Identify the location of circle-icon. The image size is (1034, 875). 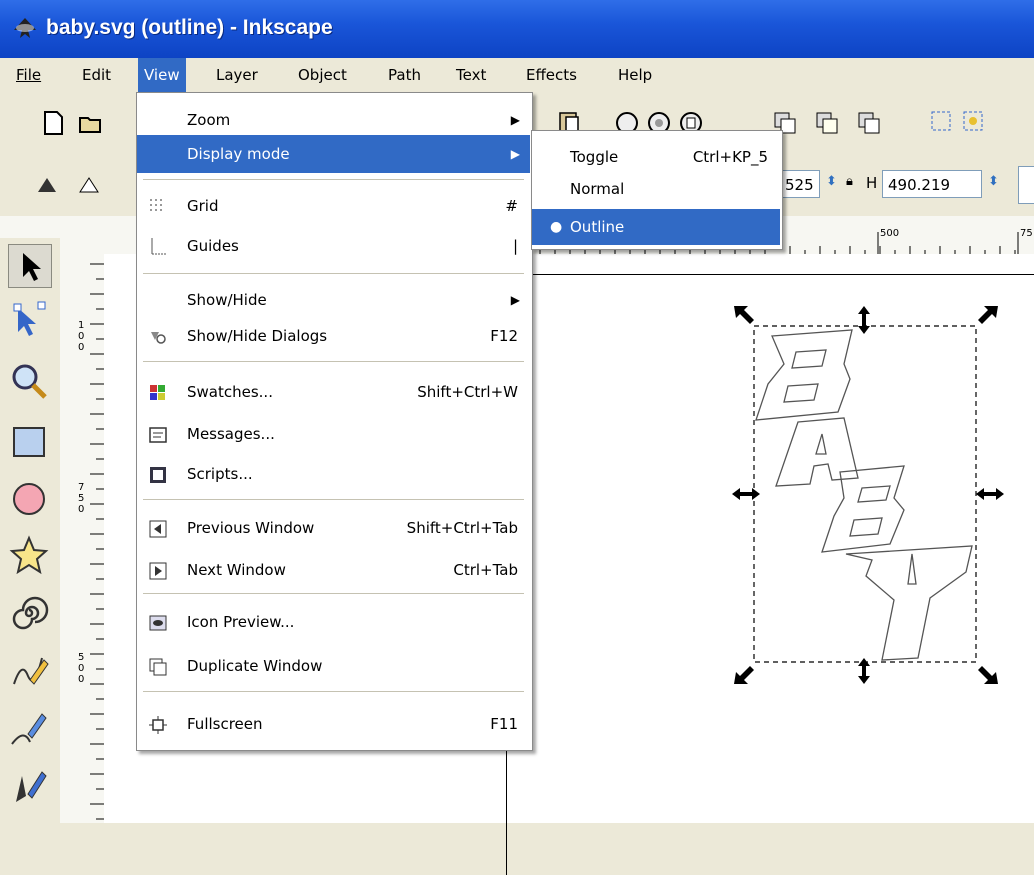
(29, 499).